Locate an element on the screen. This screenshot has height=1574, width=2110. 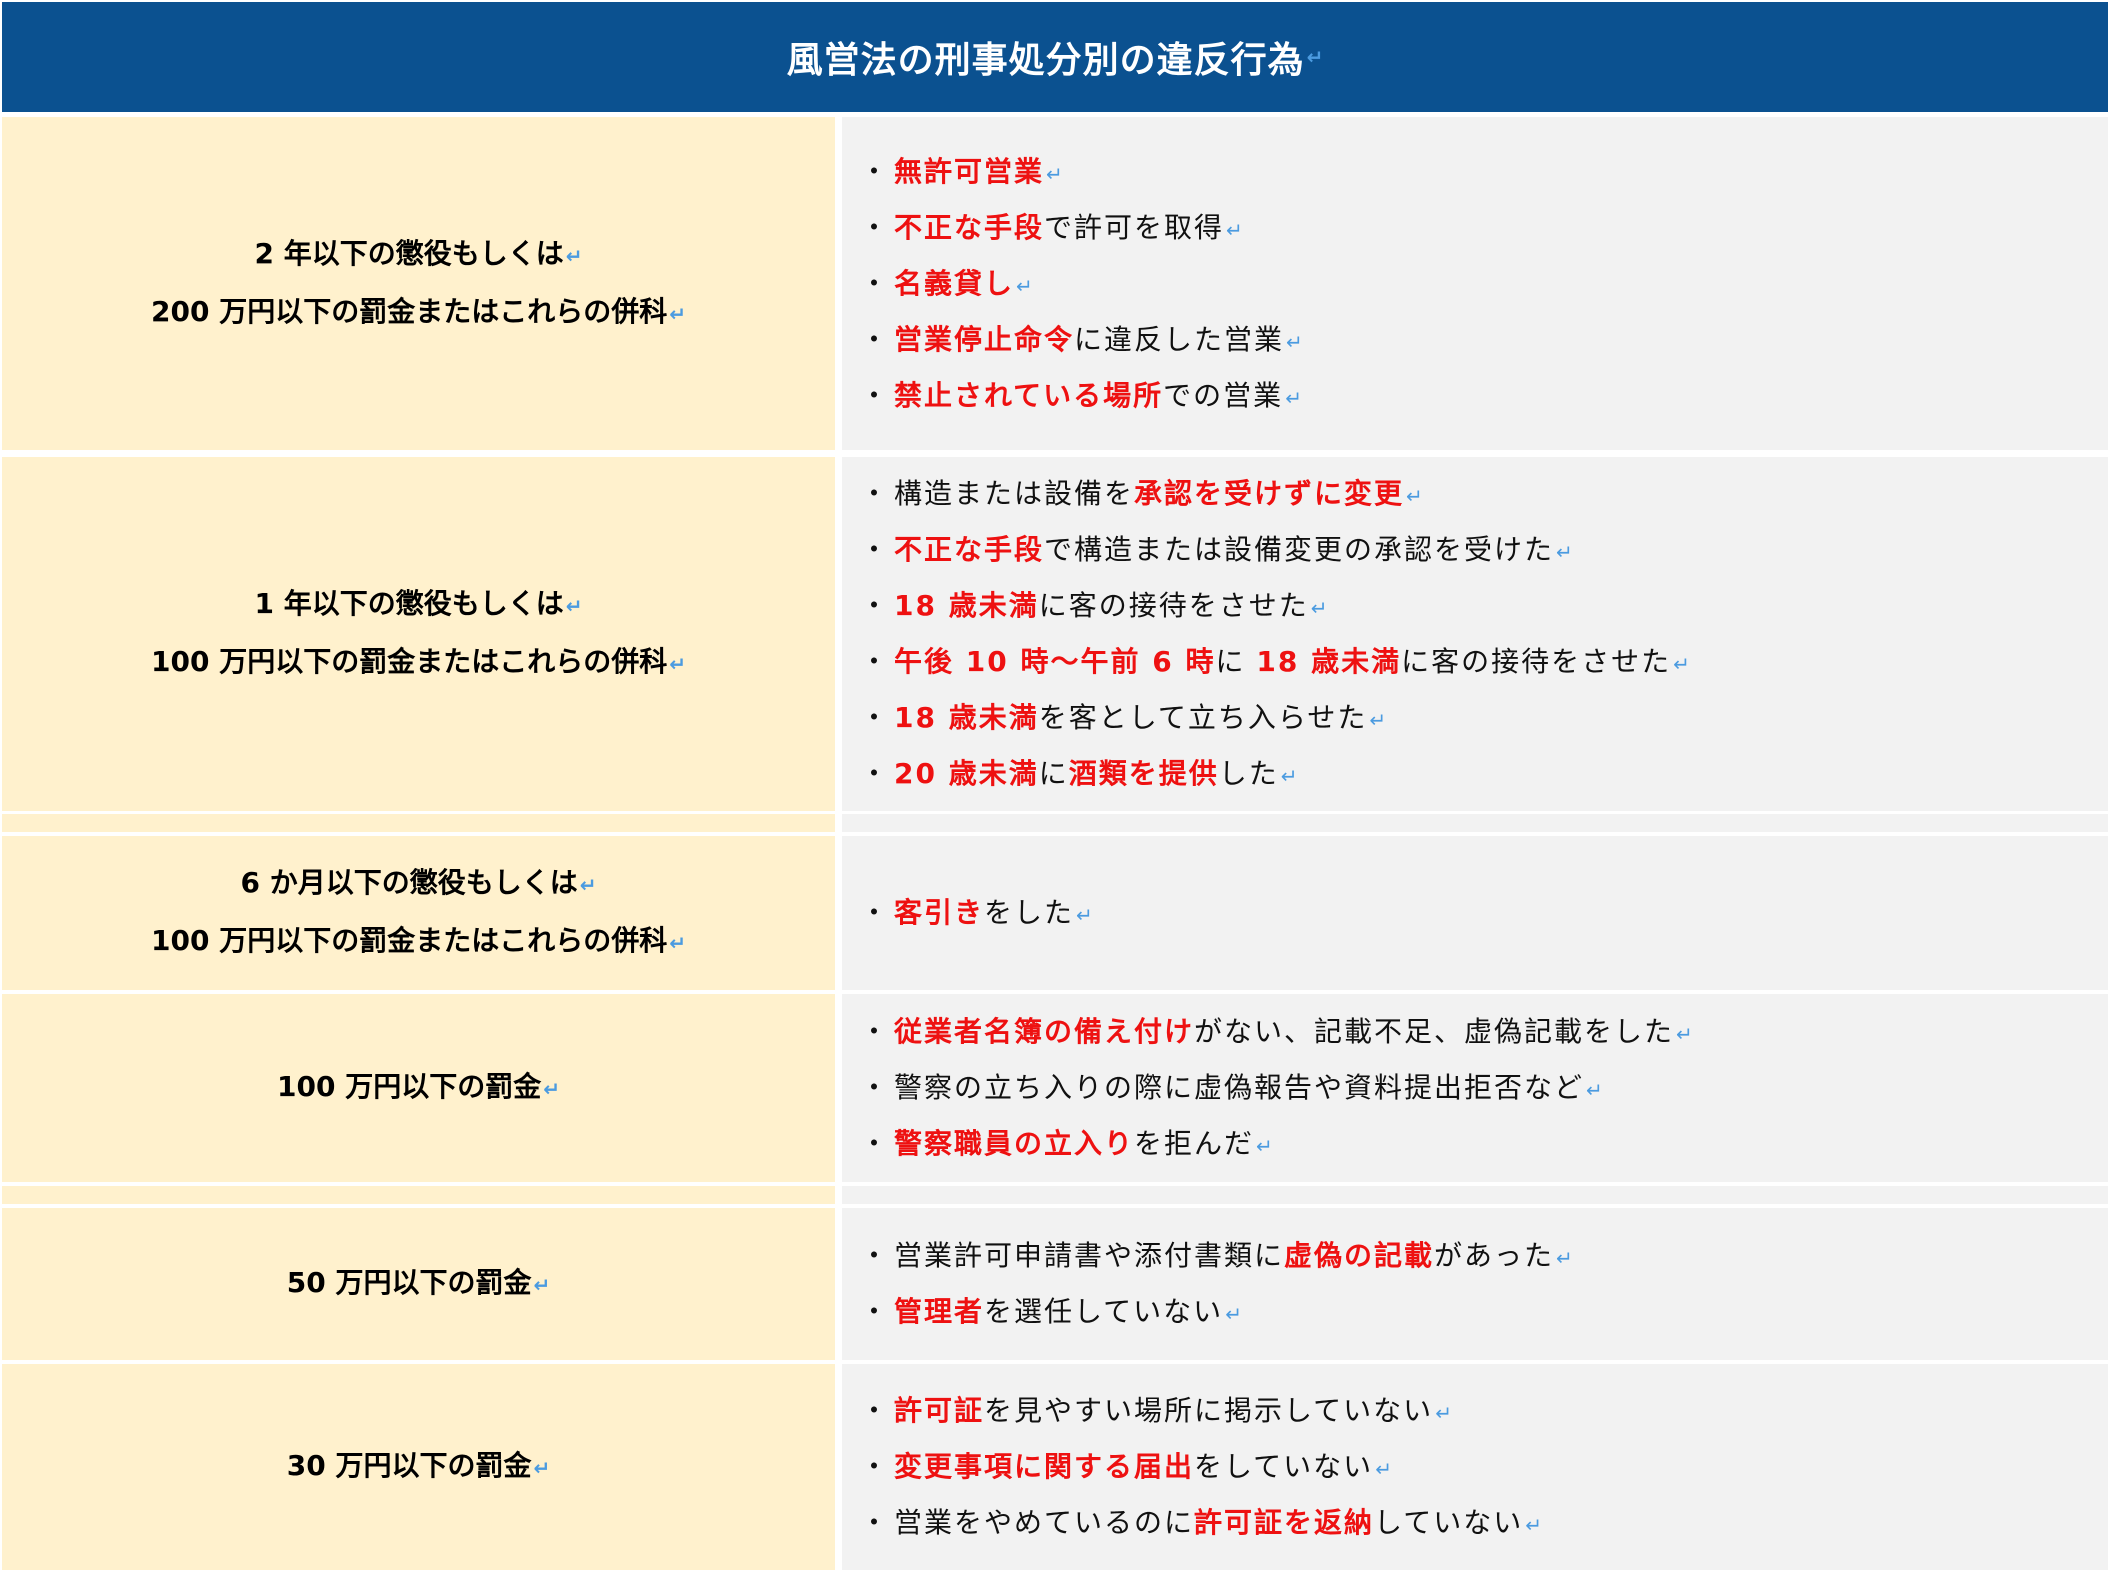
plain-text: を見やすい場所に掲示していない is located at coordinates (1209, 1410).